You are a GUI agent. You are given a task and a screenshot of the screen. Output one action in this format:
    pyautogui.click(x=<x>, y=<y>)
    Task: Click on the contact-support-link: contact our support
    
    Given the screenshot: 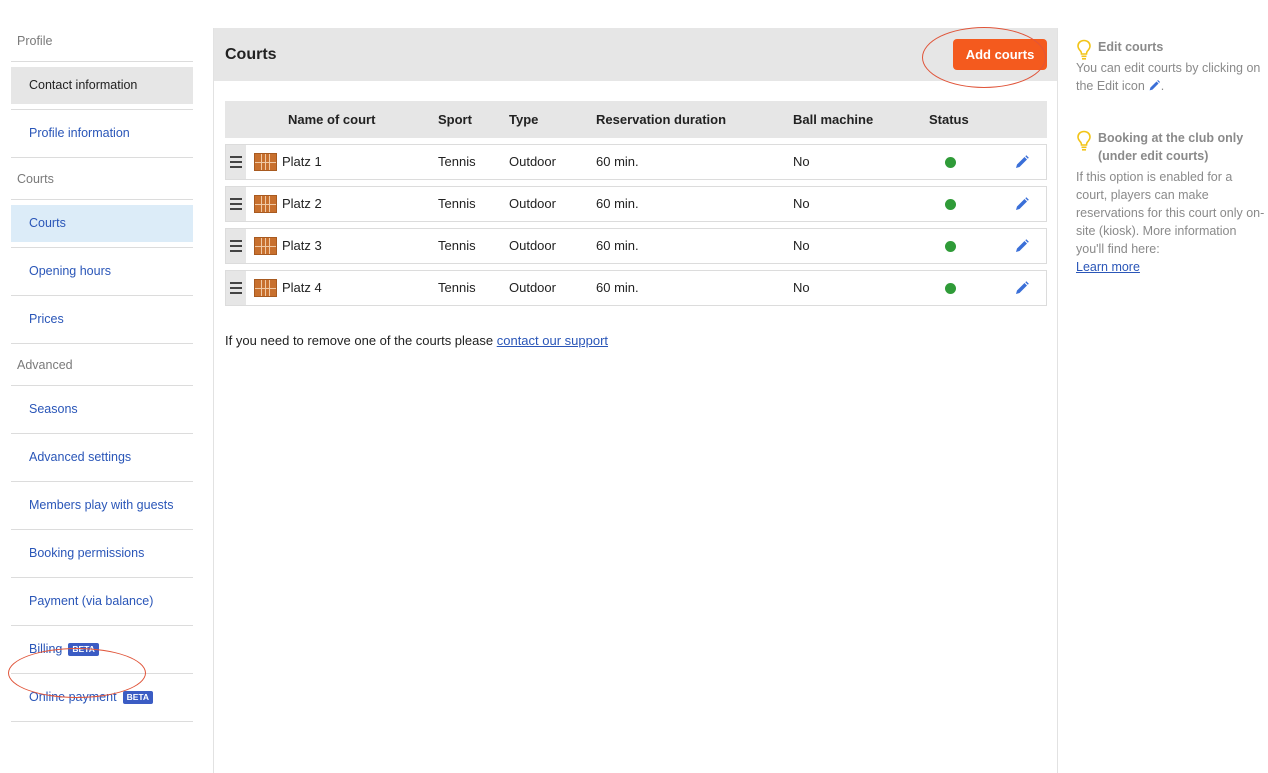 What is the action you would take?
    pyautogui.click(x=552, y=340)
    